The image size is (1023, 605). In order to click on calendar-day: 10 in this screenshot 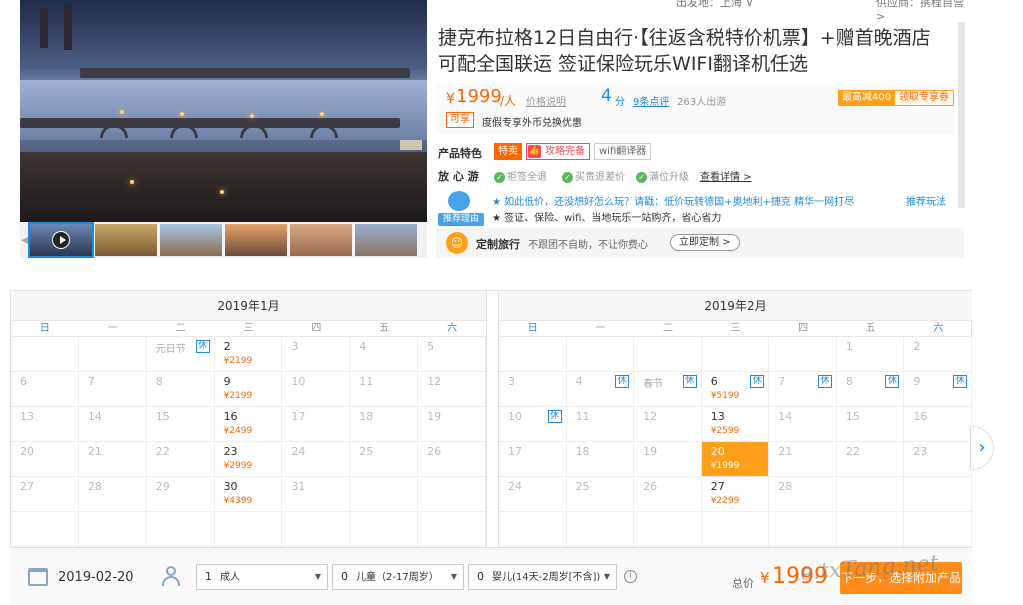, I will do `click(316, 389)`.